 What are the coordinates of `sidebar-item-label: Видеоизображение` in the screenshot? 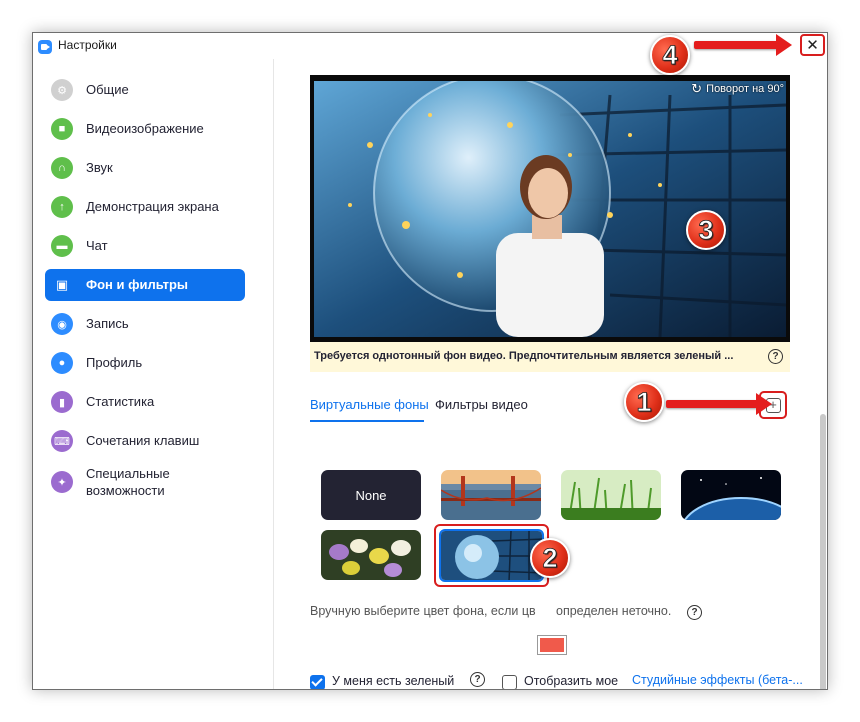 It's located at (145, 128).